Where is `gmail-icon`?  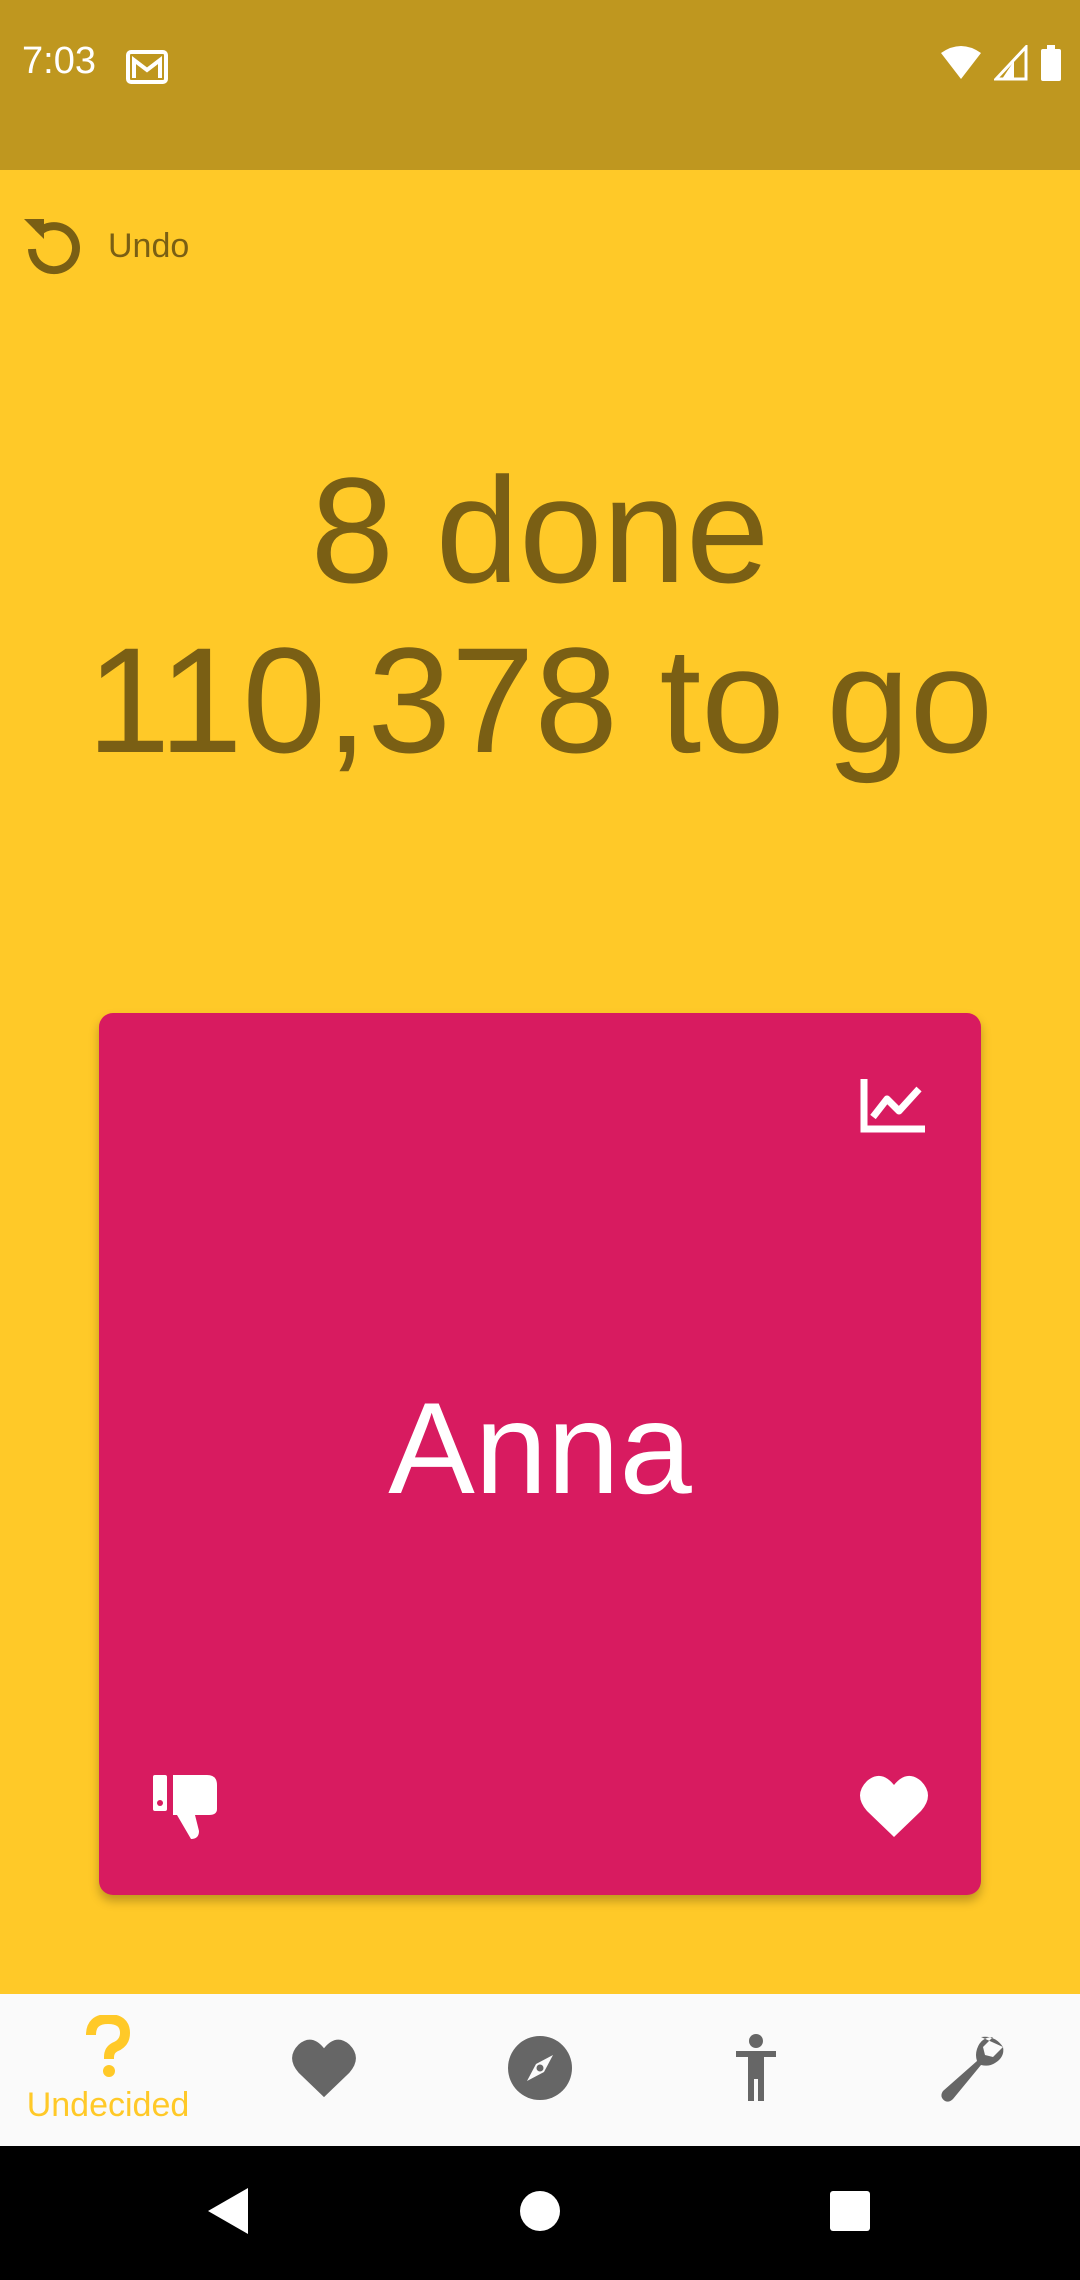
gmail-icon is located at coordinates (147, 67).